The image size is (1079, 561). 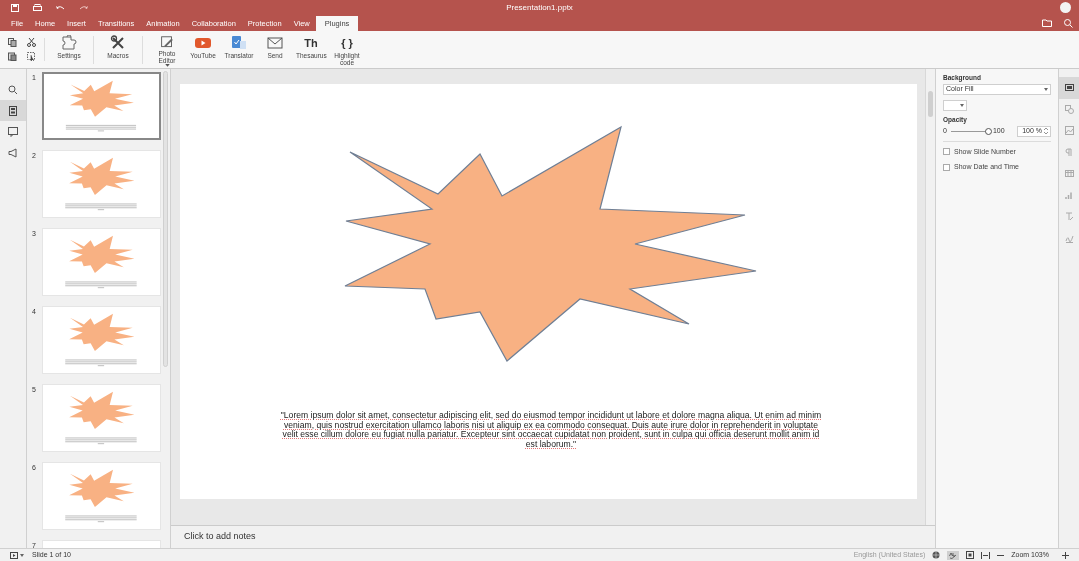 I want to click on spellcheck-toggle, so click(x=953, y=555).